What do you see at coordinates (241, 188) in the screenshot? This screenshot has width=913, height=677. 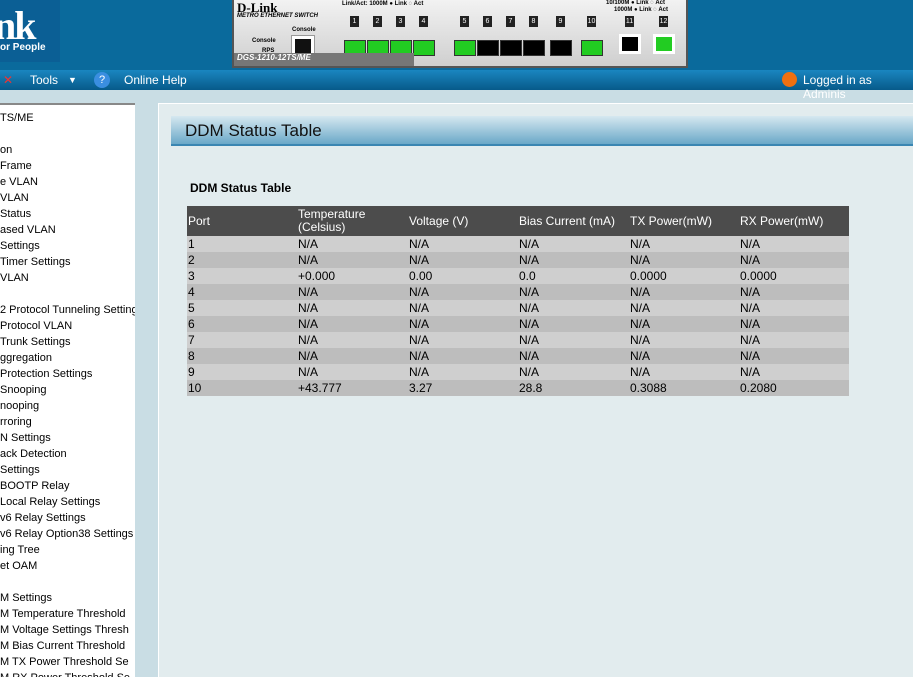 I see `table-title: DDM Status Table` at bounding box center [241, 188].